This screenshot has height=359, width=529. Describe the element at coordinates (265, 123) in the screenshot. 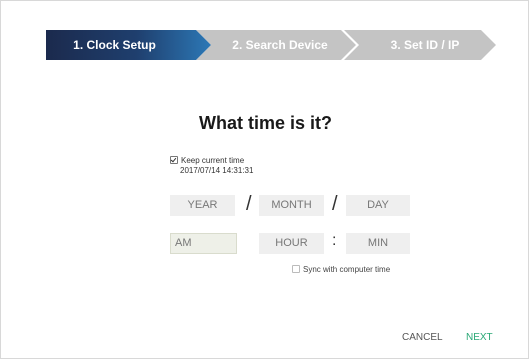

I see `page-title: What time is it?` at that location.